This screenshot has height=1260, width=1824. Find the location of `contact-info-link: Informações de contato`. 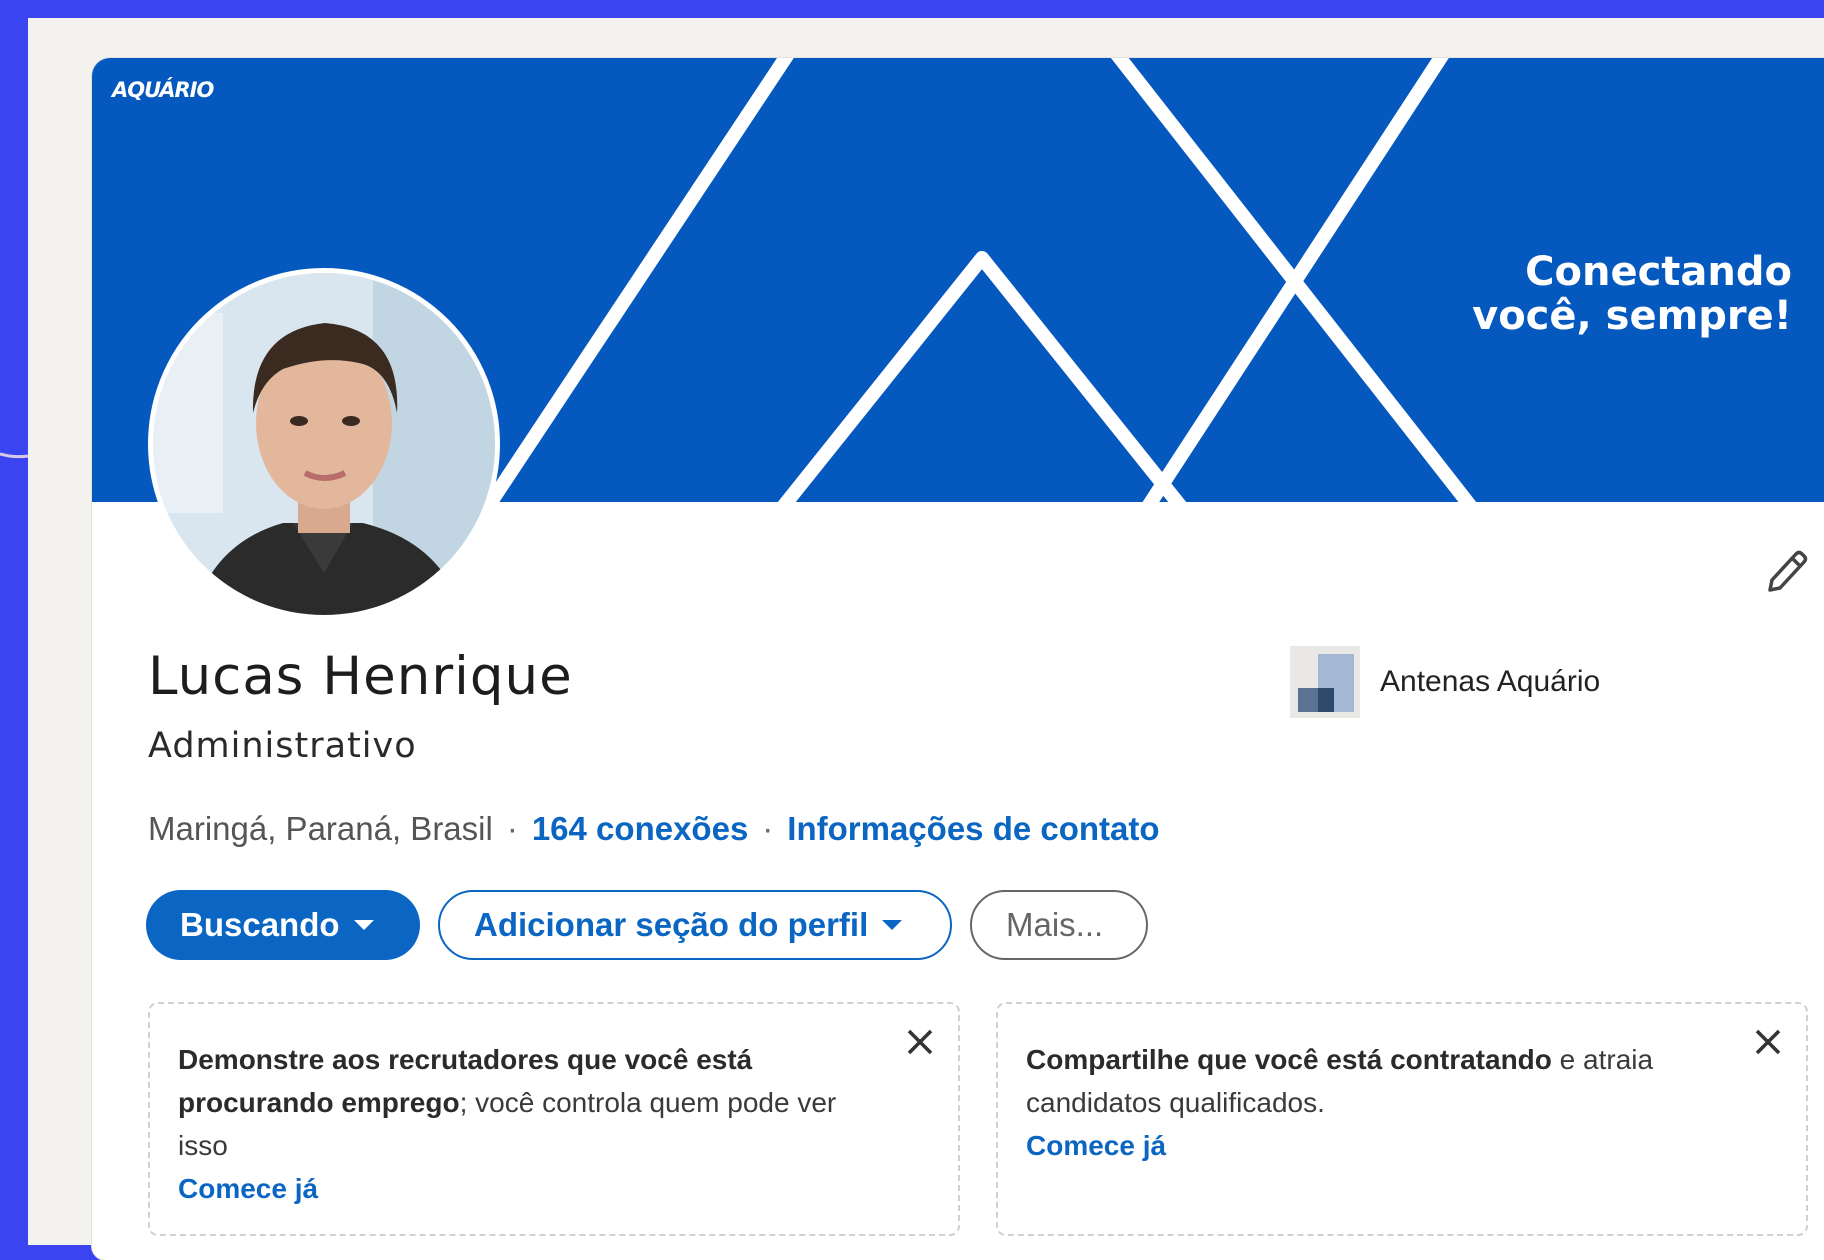

contact-info-link: Informações de contato is located at coordinates (973, 829).